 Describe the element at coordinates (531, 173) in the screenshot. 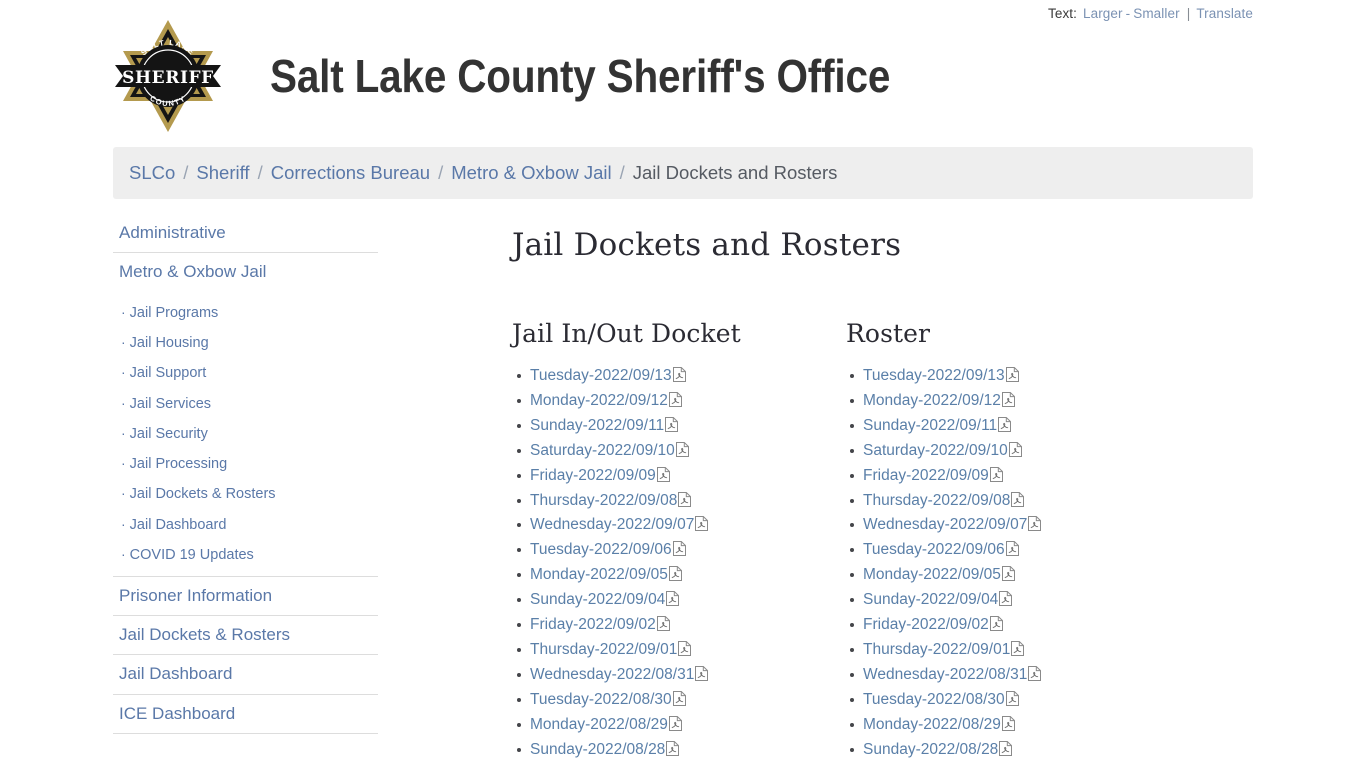

I see `breadcrumb-item-metro-oxbow-jail: Metro & Oxbow Jail` at that location.